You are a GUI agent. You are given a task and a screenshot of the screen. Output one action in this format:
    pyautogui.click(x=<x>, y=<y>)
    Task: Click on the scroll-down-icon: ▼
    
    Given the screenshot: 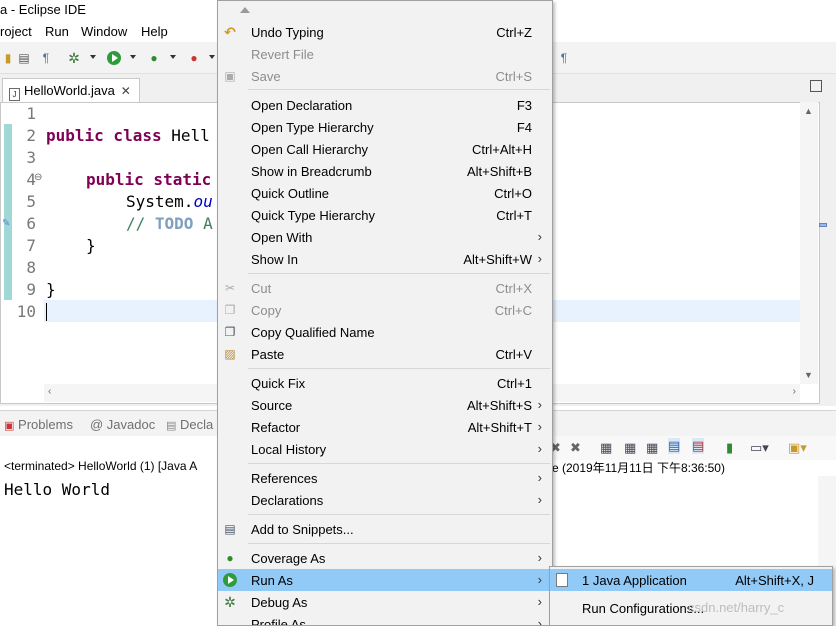 What is the action you would take?
    pyautogui.click(x=808, y=375)
    